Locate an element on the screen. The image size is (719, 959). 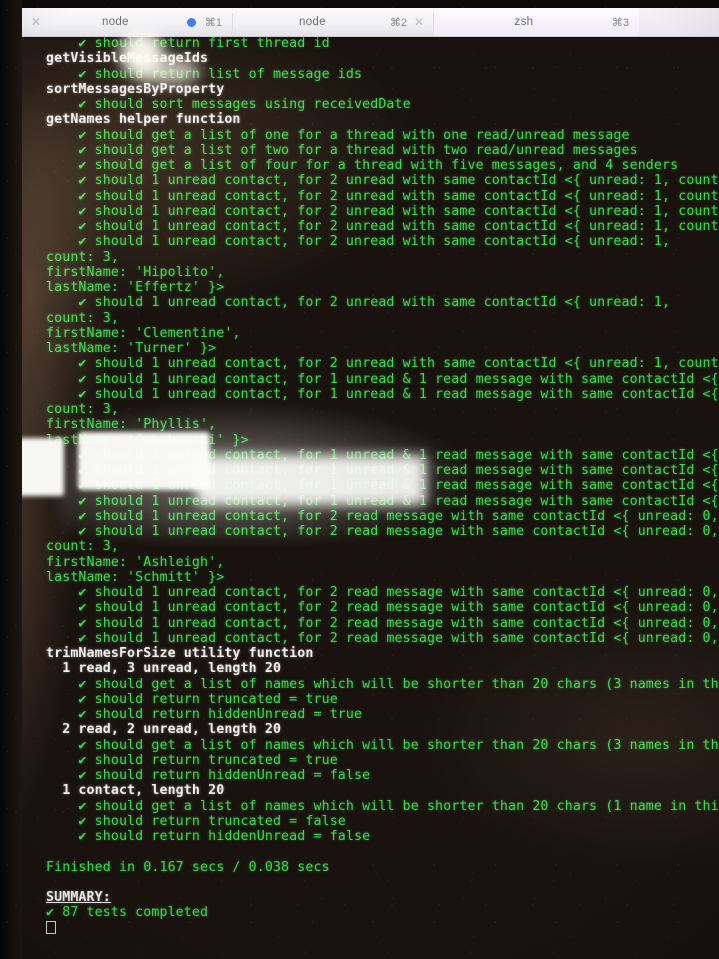
tab-bar-filler is located at coordinates (679, 22).